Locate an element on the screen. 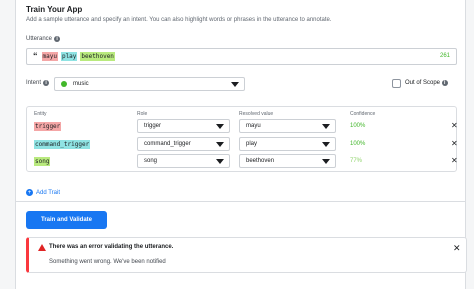  resolved-value-select: beethoven is located at coordinates (287, 161).